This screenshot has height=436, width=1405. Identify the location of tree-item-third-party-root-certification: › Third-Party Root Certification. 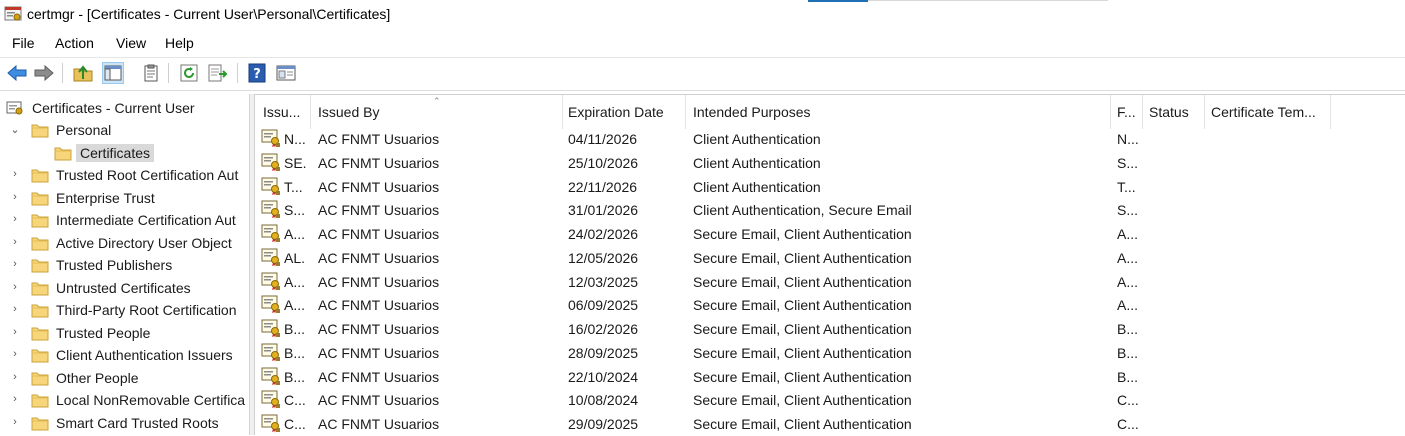
(124, 311).